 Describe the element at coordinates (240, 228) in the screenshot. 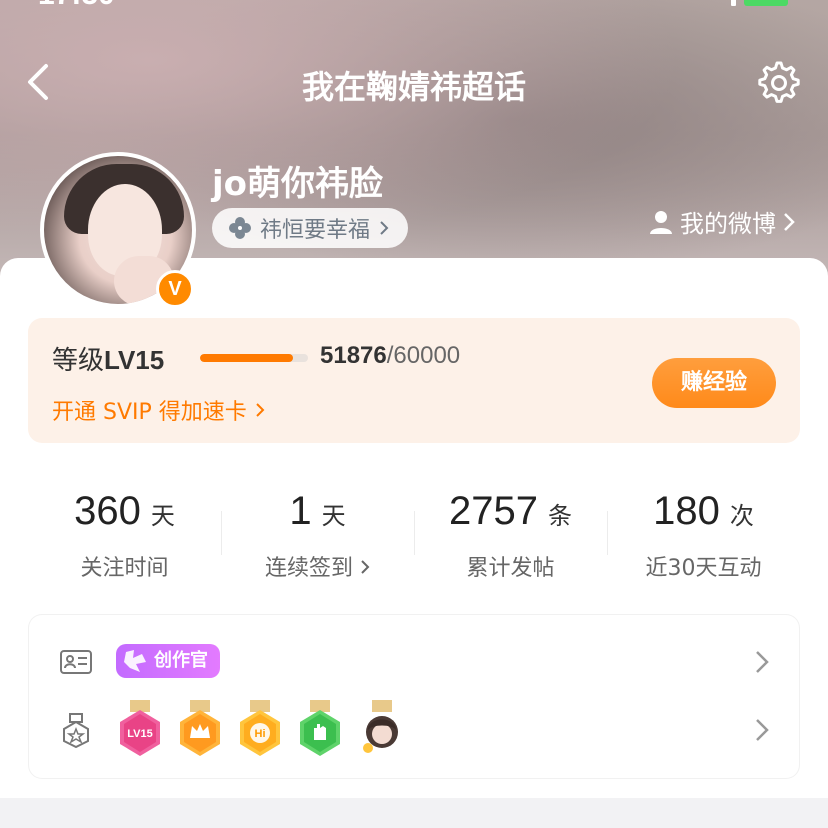

I see `clover-icon` at that location.